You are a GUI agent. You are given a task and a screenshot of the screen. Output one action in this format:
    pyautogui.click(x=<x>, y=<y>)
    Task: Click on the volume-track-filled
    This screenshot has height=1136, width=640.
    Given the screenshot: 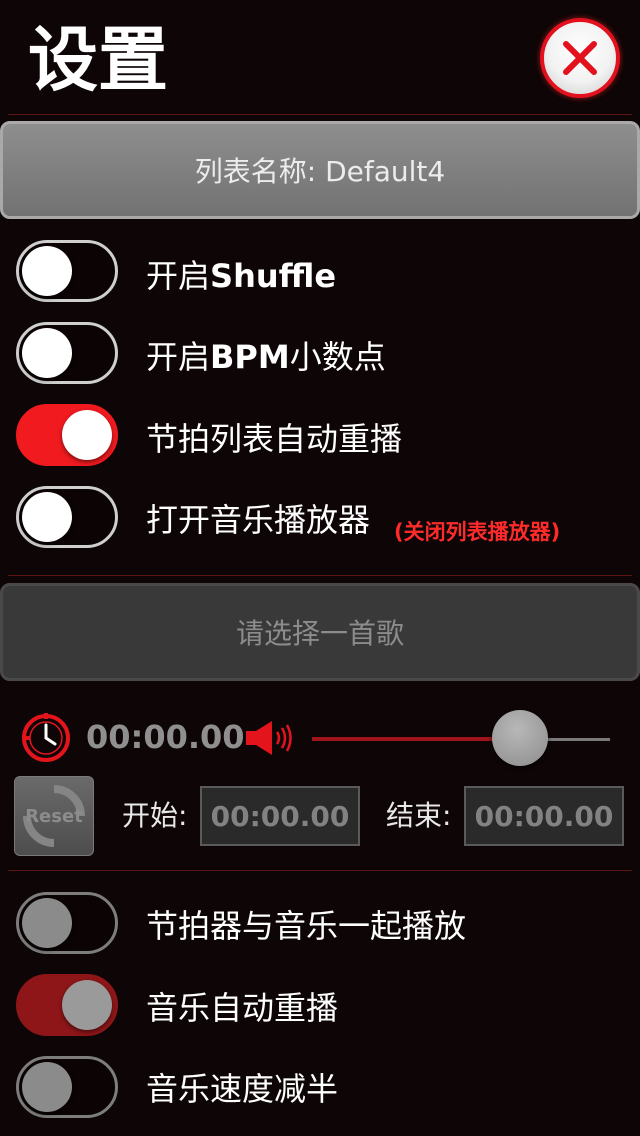 What is the action you would take?
    pyautogui.click(x=416, y=739)
    